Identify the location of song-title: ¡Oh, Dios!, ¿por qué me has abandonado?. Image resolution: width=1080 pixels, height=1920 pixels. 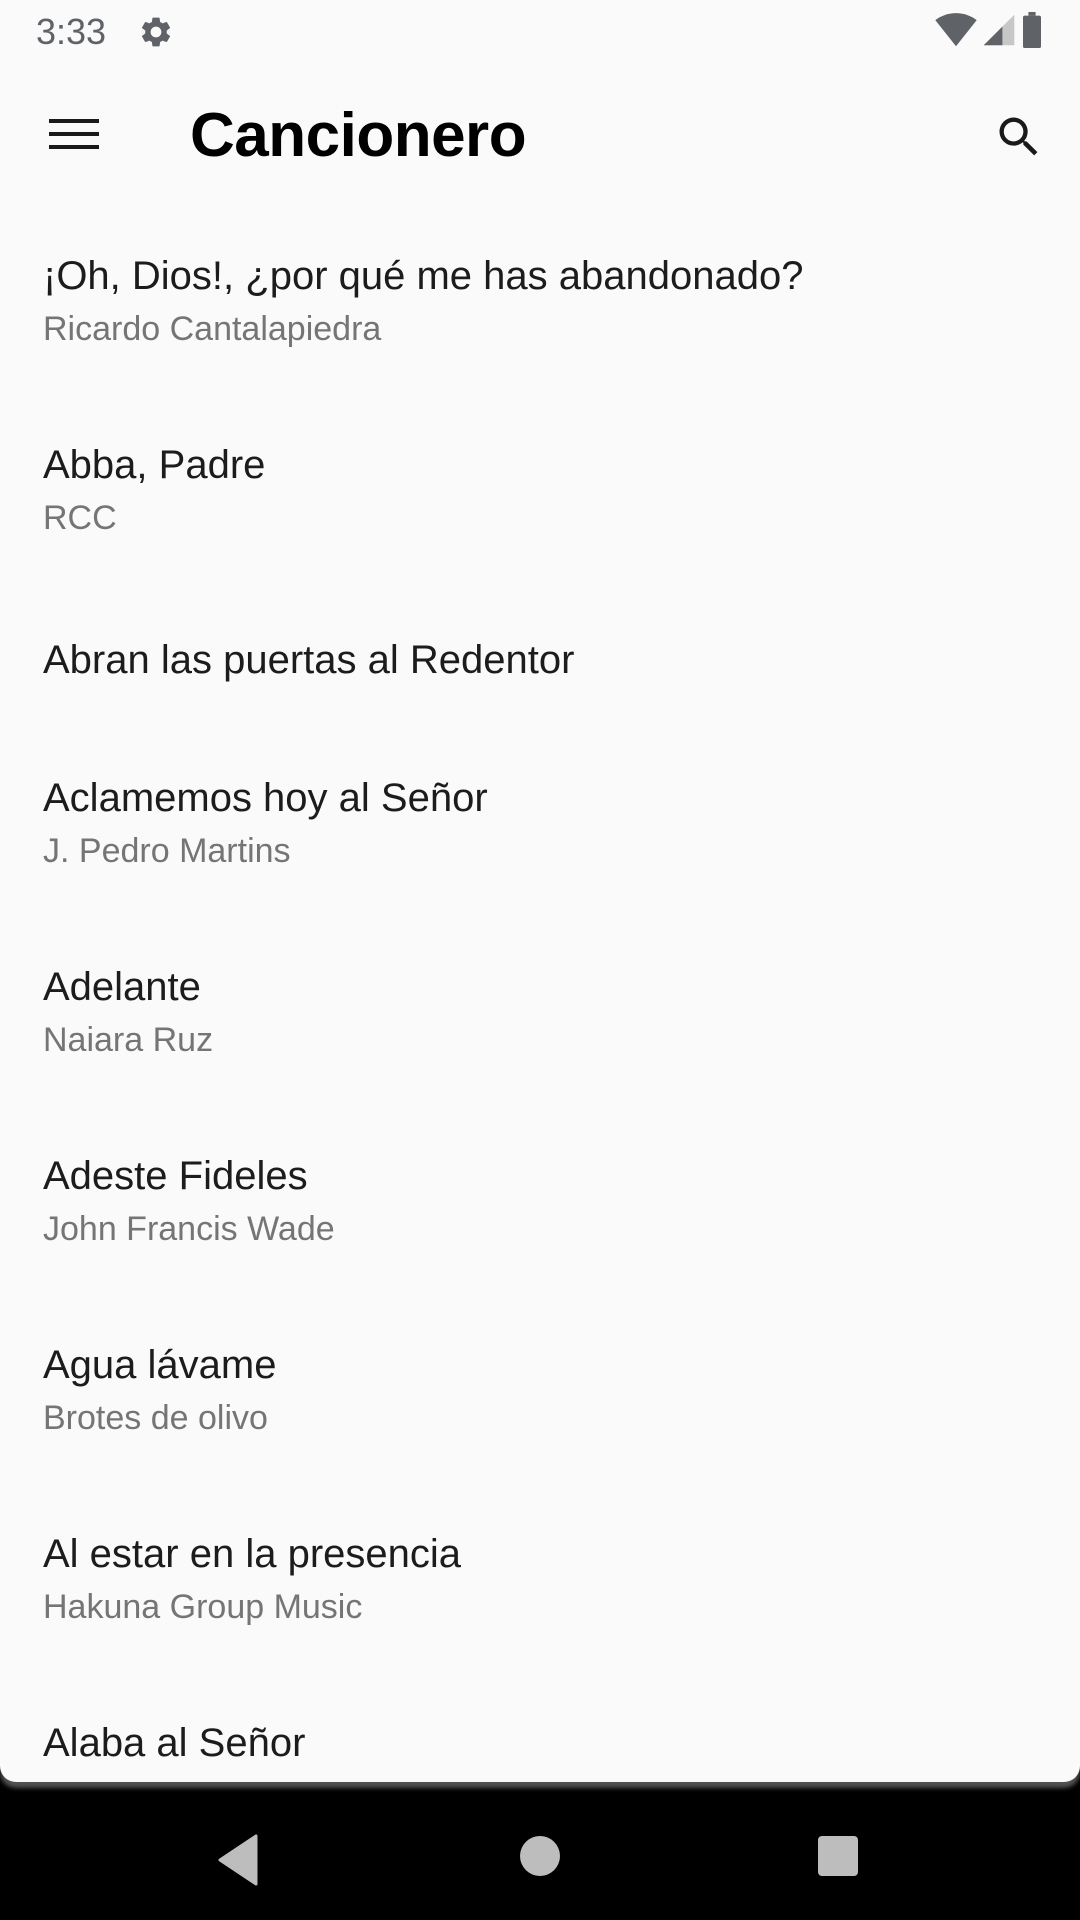
(423, 276).